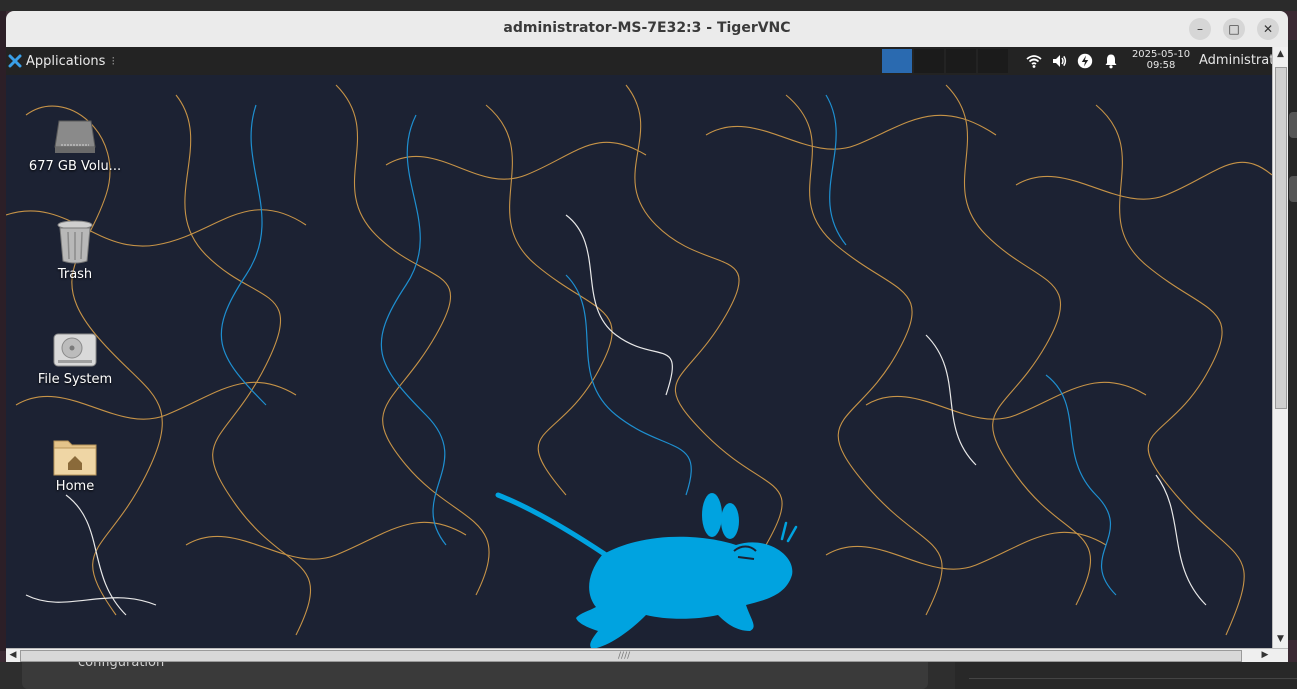 This screenshot has width=1297, height=689. What do you see at coordinates (15, 61) in the screenshot?
I see `xfce-logo-icon` at bounding box center [15, 61].